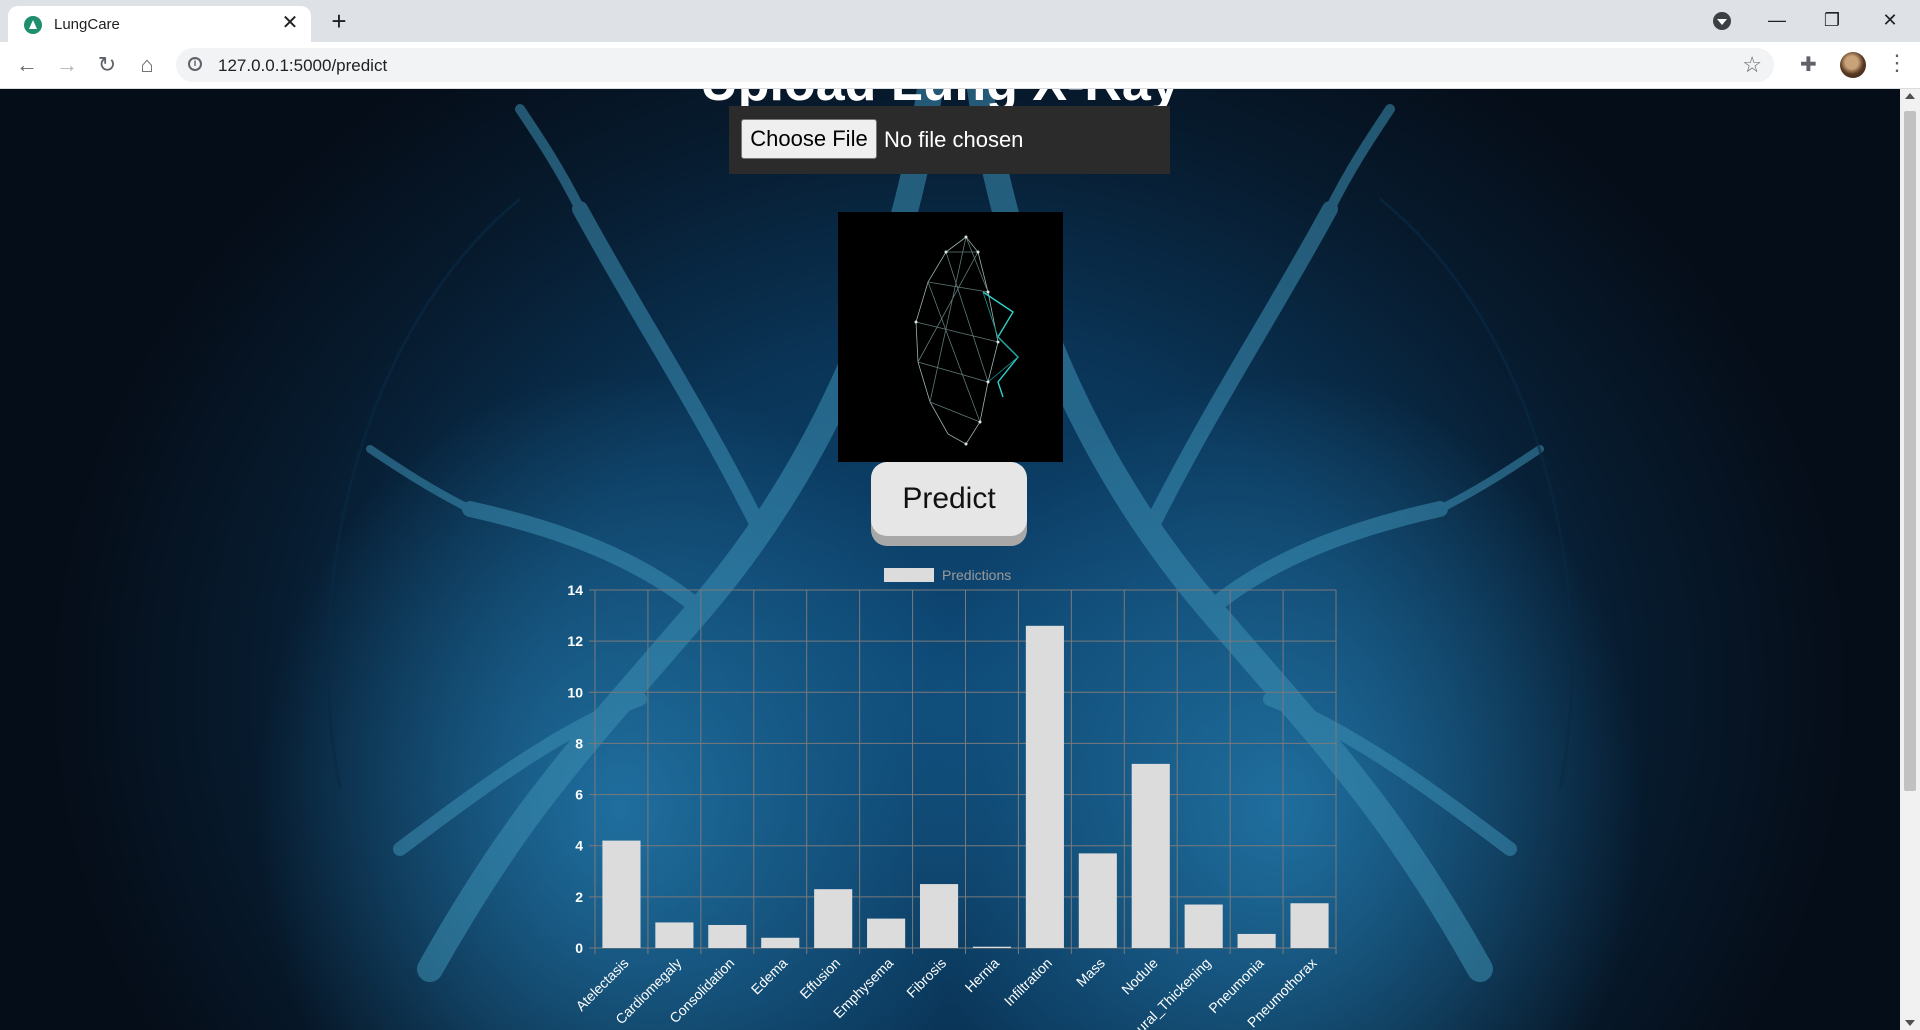  I want to click on page-scrollbar, so click(1910, 559).